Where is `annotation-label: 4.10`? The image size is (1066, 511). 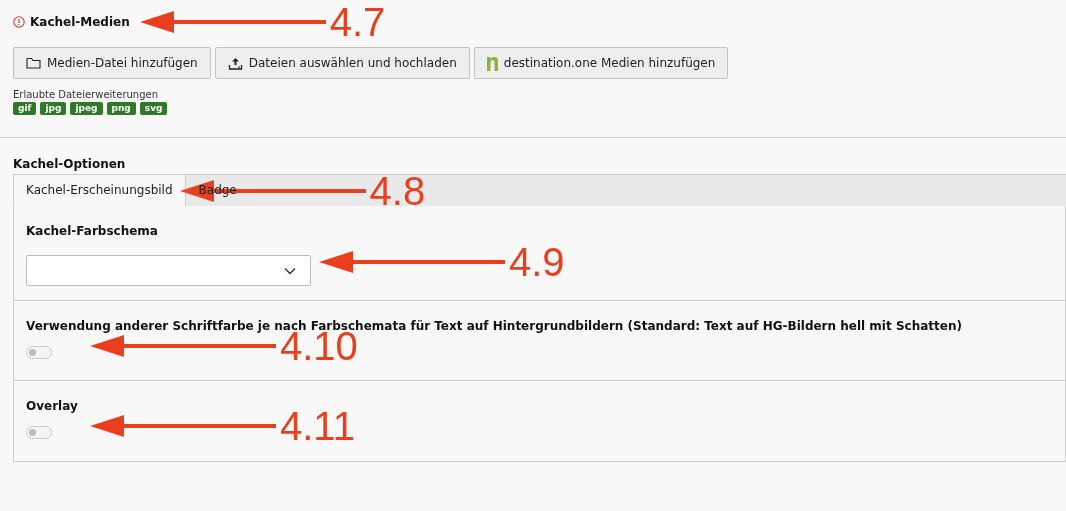 annotation-label: 4.10 is located at coordinates (319, 346).